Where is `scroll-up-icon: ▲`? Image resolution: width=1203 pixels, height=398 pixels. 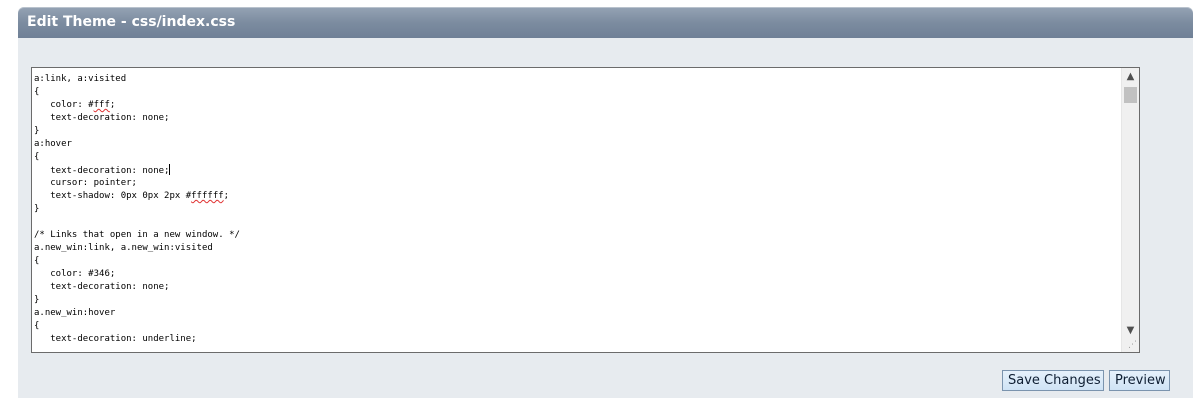 scroll-up-icon: ▲ is located at coordinates (1130, 76).